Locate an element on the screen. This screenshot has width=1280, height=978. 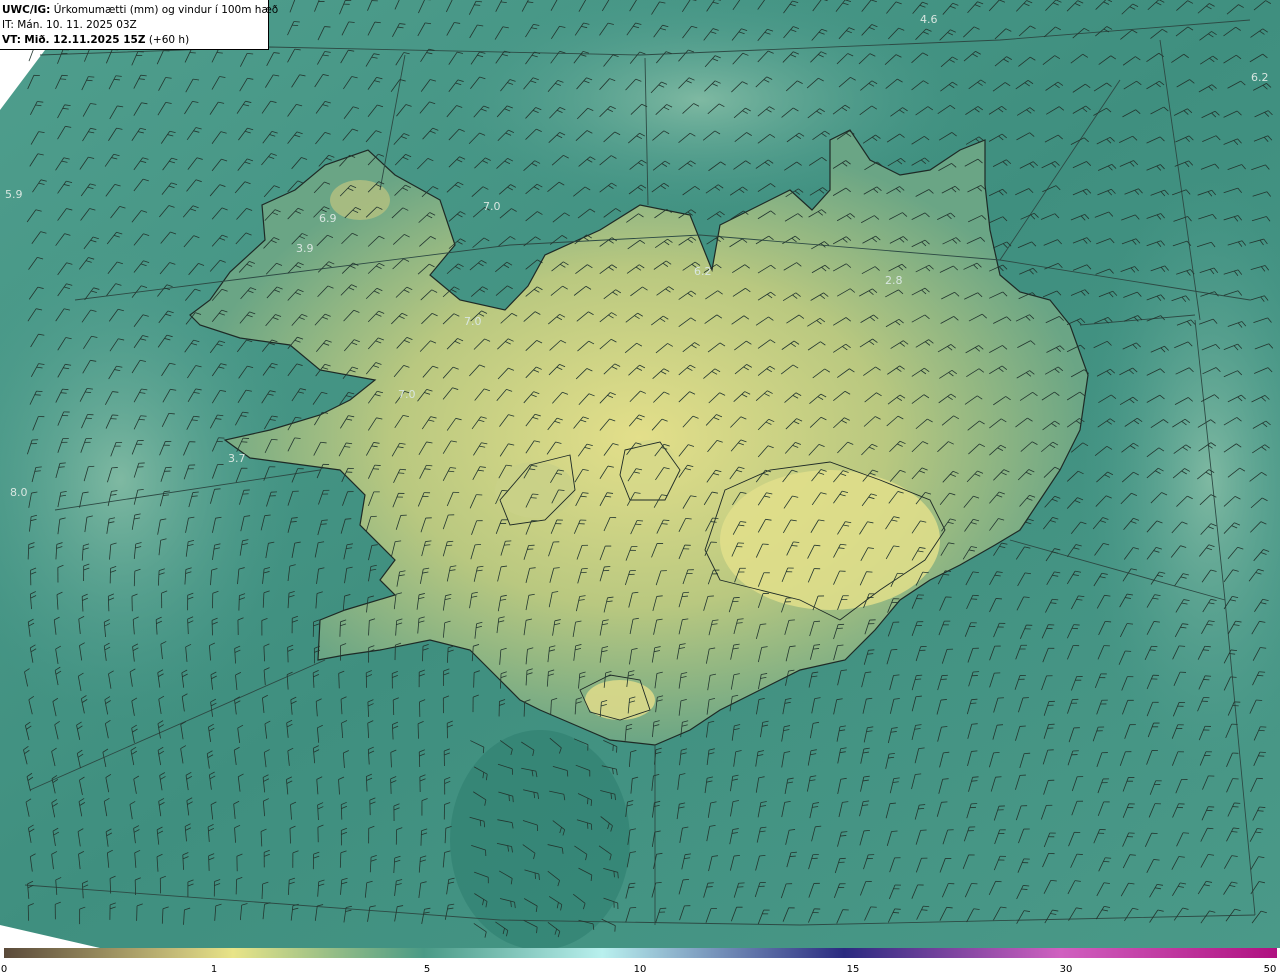
map-value-label: 2.8 is located at coordinates (894, 280).